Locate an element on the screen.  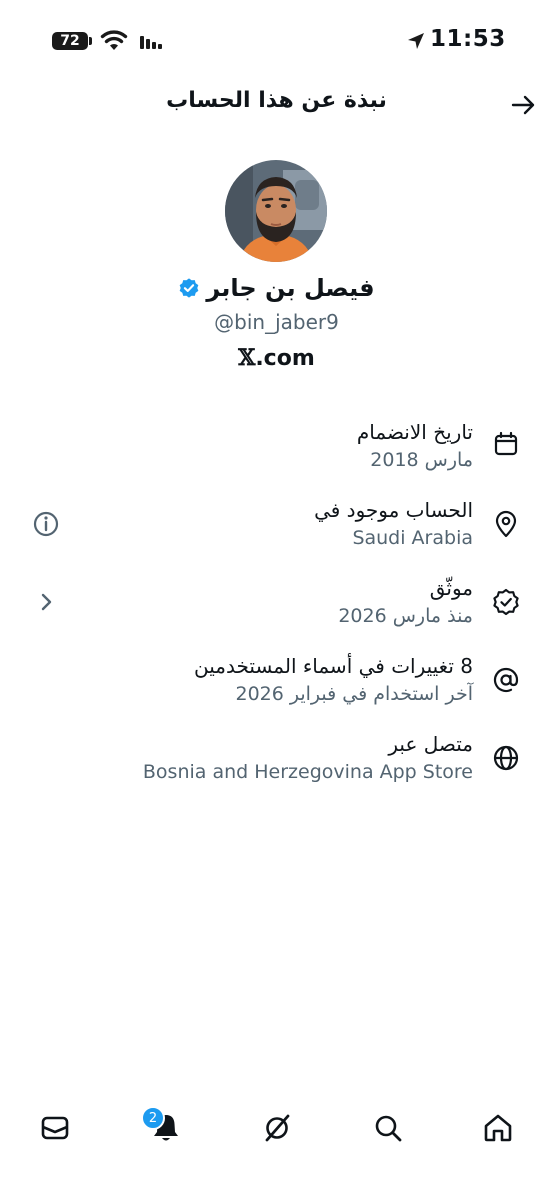
verified-check-icon is located at coordinates (506, 602).